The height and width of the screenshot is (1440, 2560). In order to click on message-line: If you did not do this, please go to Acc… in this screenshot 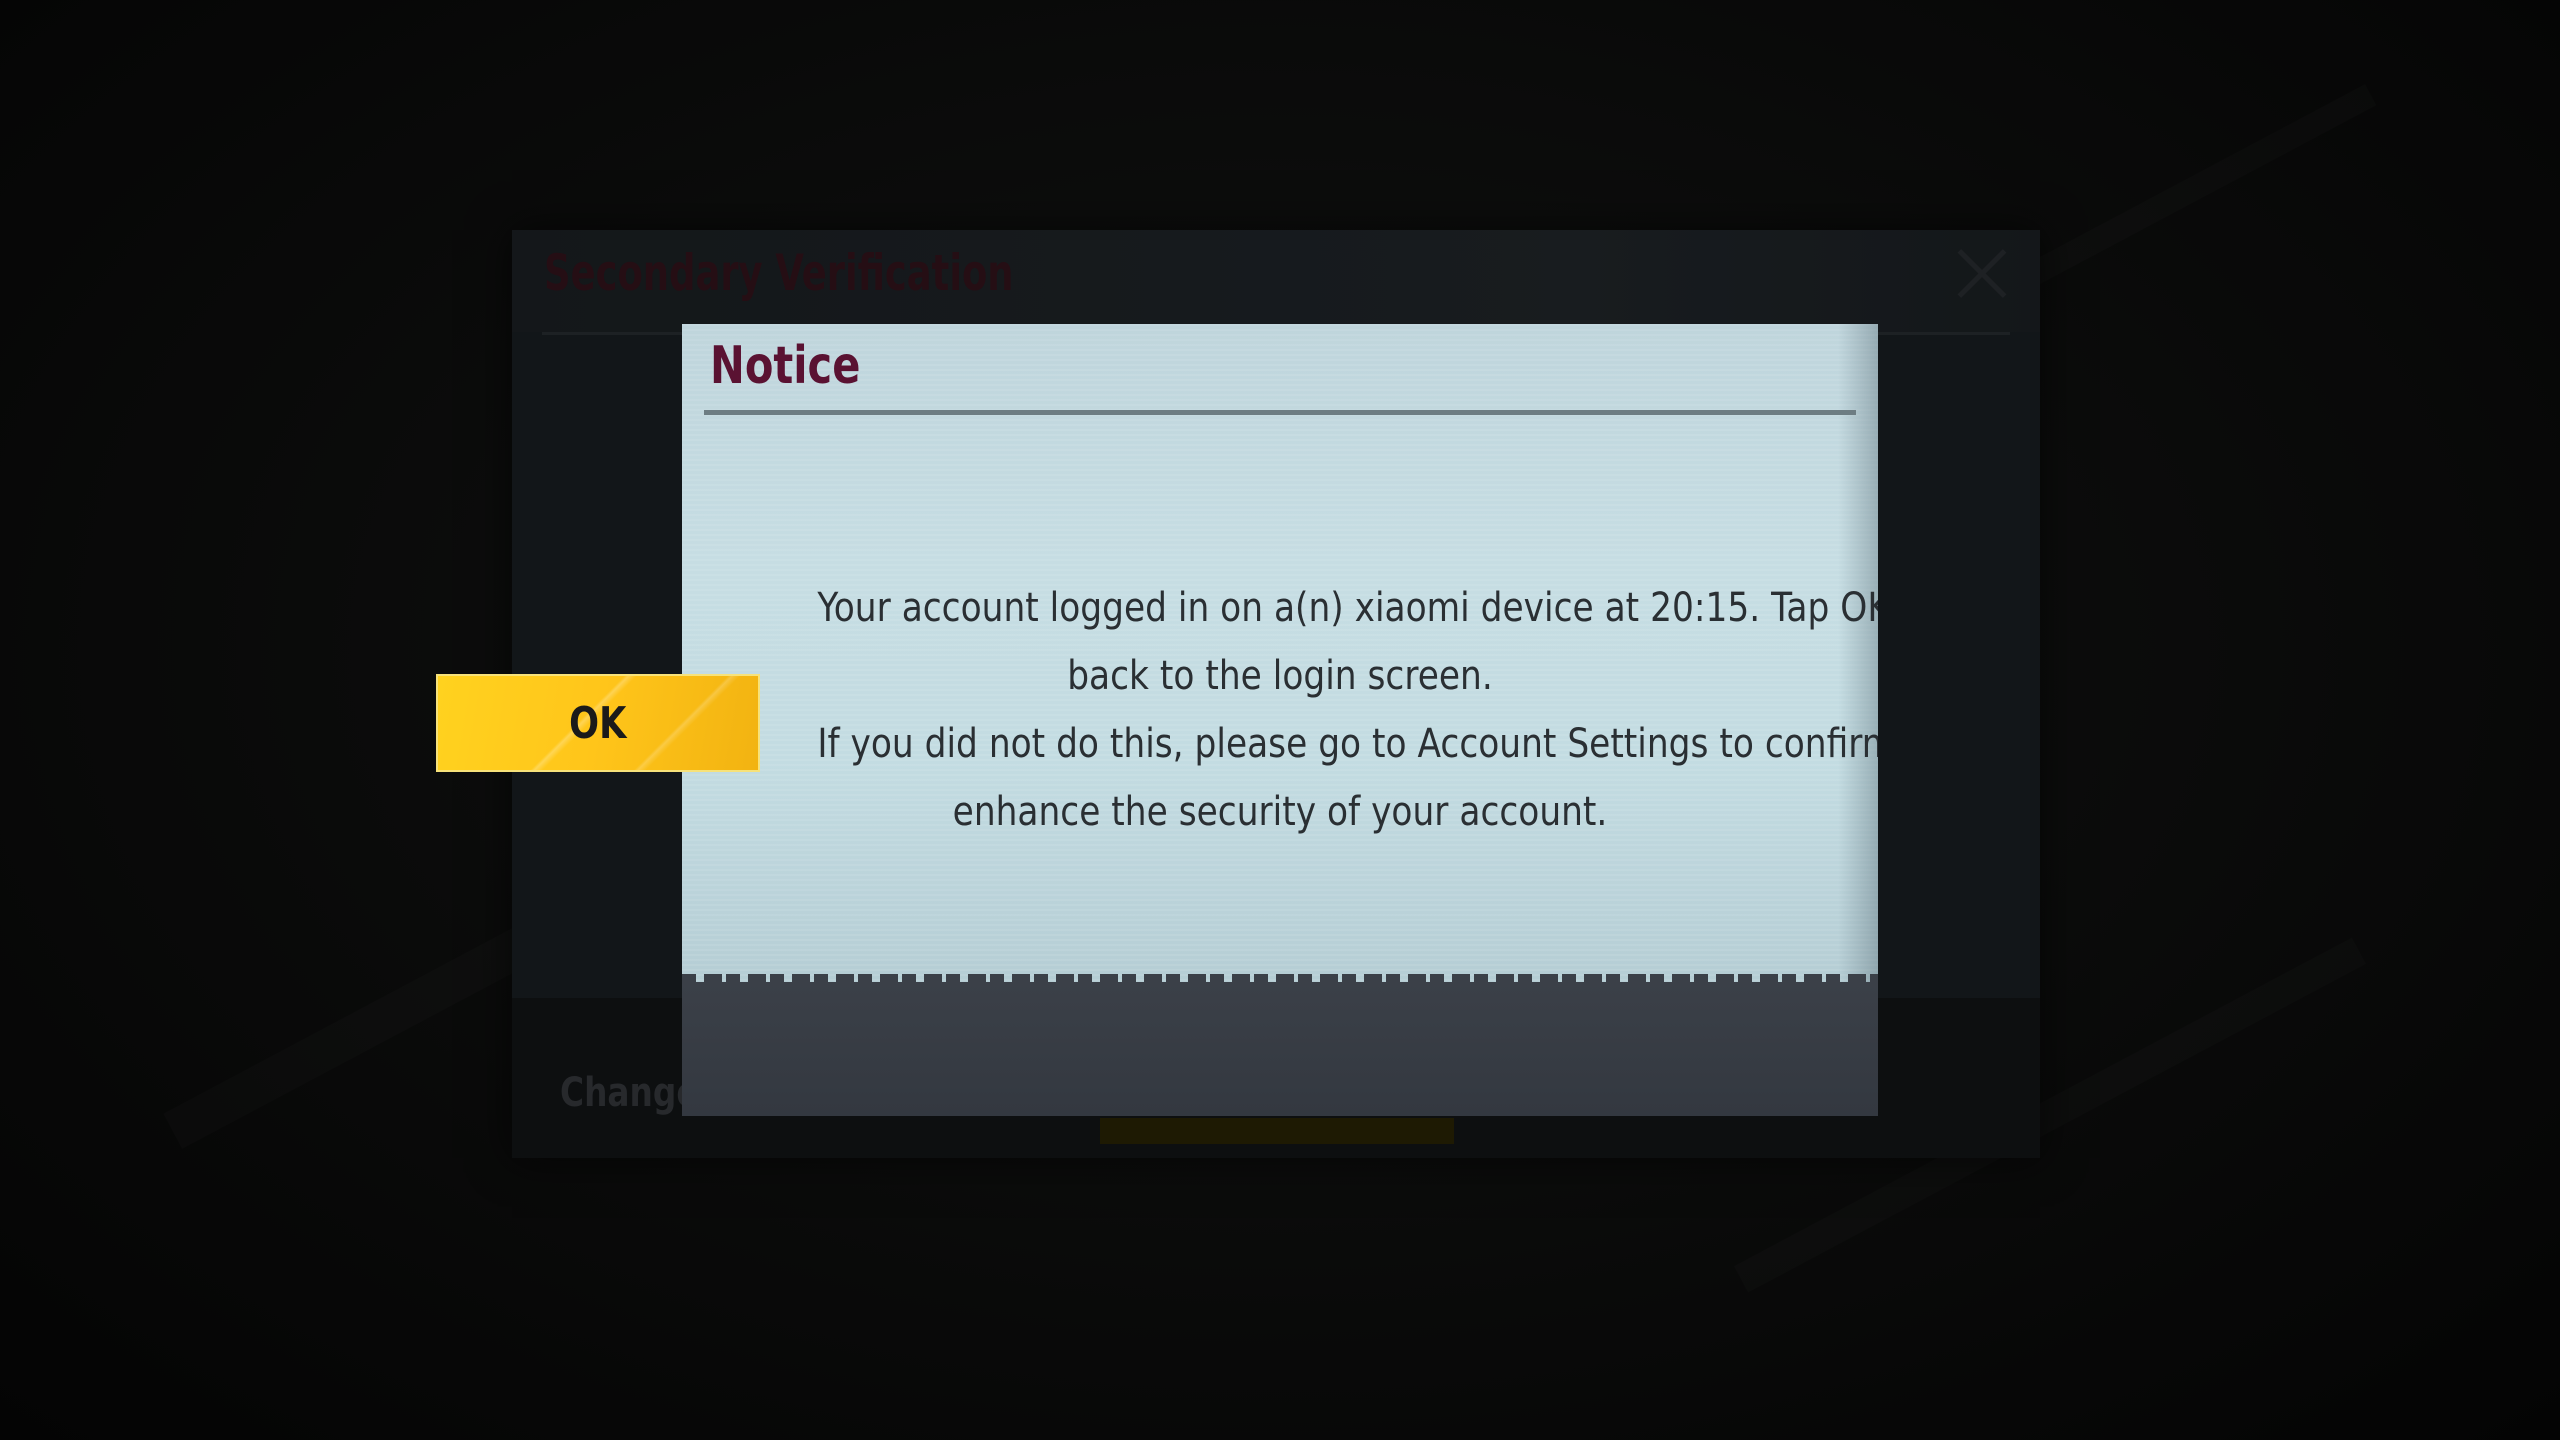, I will do `click(1347, 744)`.